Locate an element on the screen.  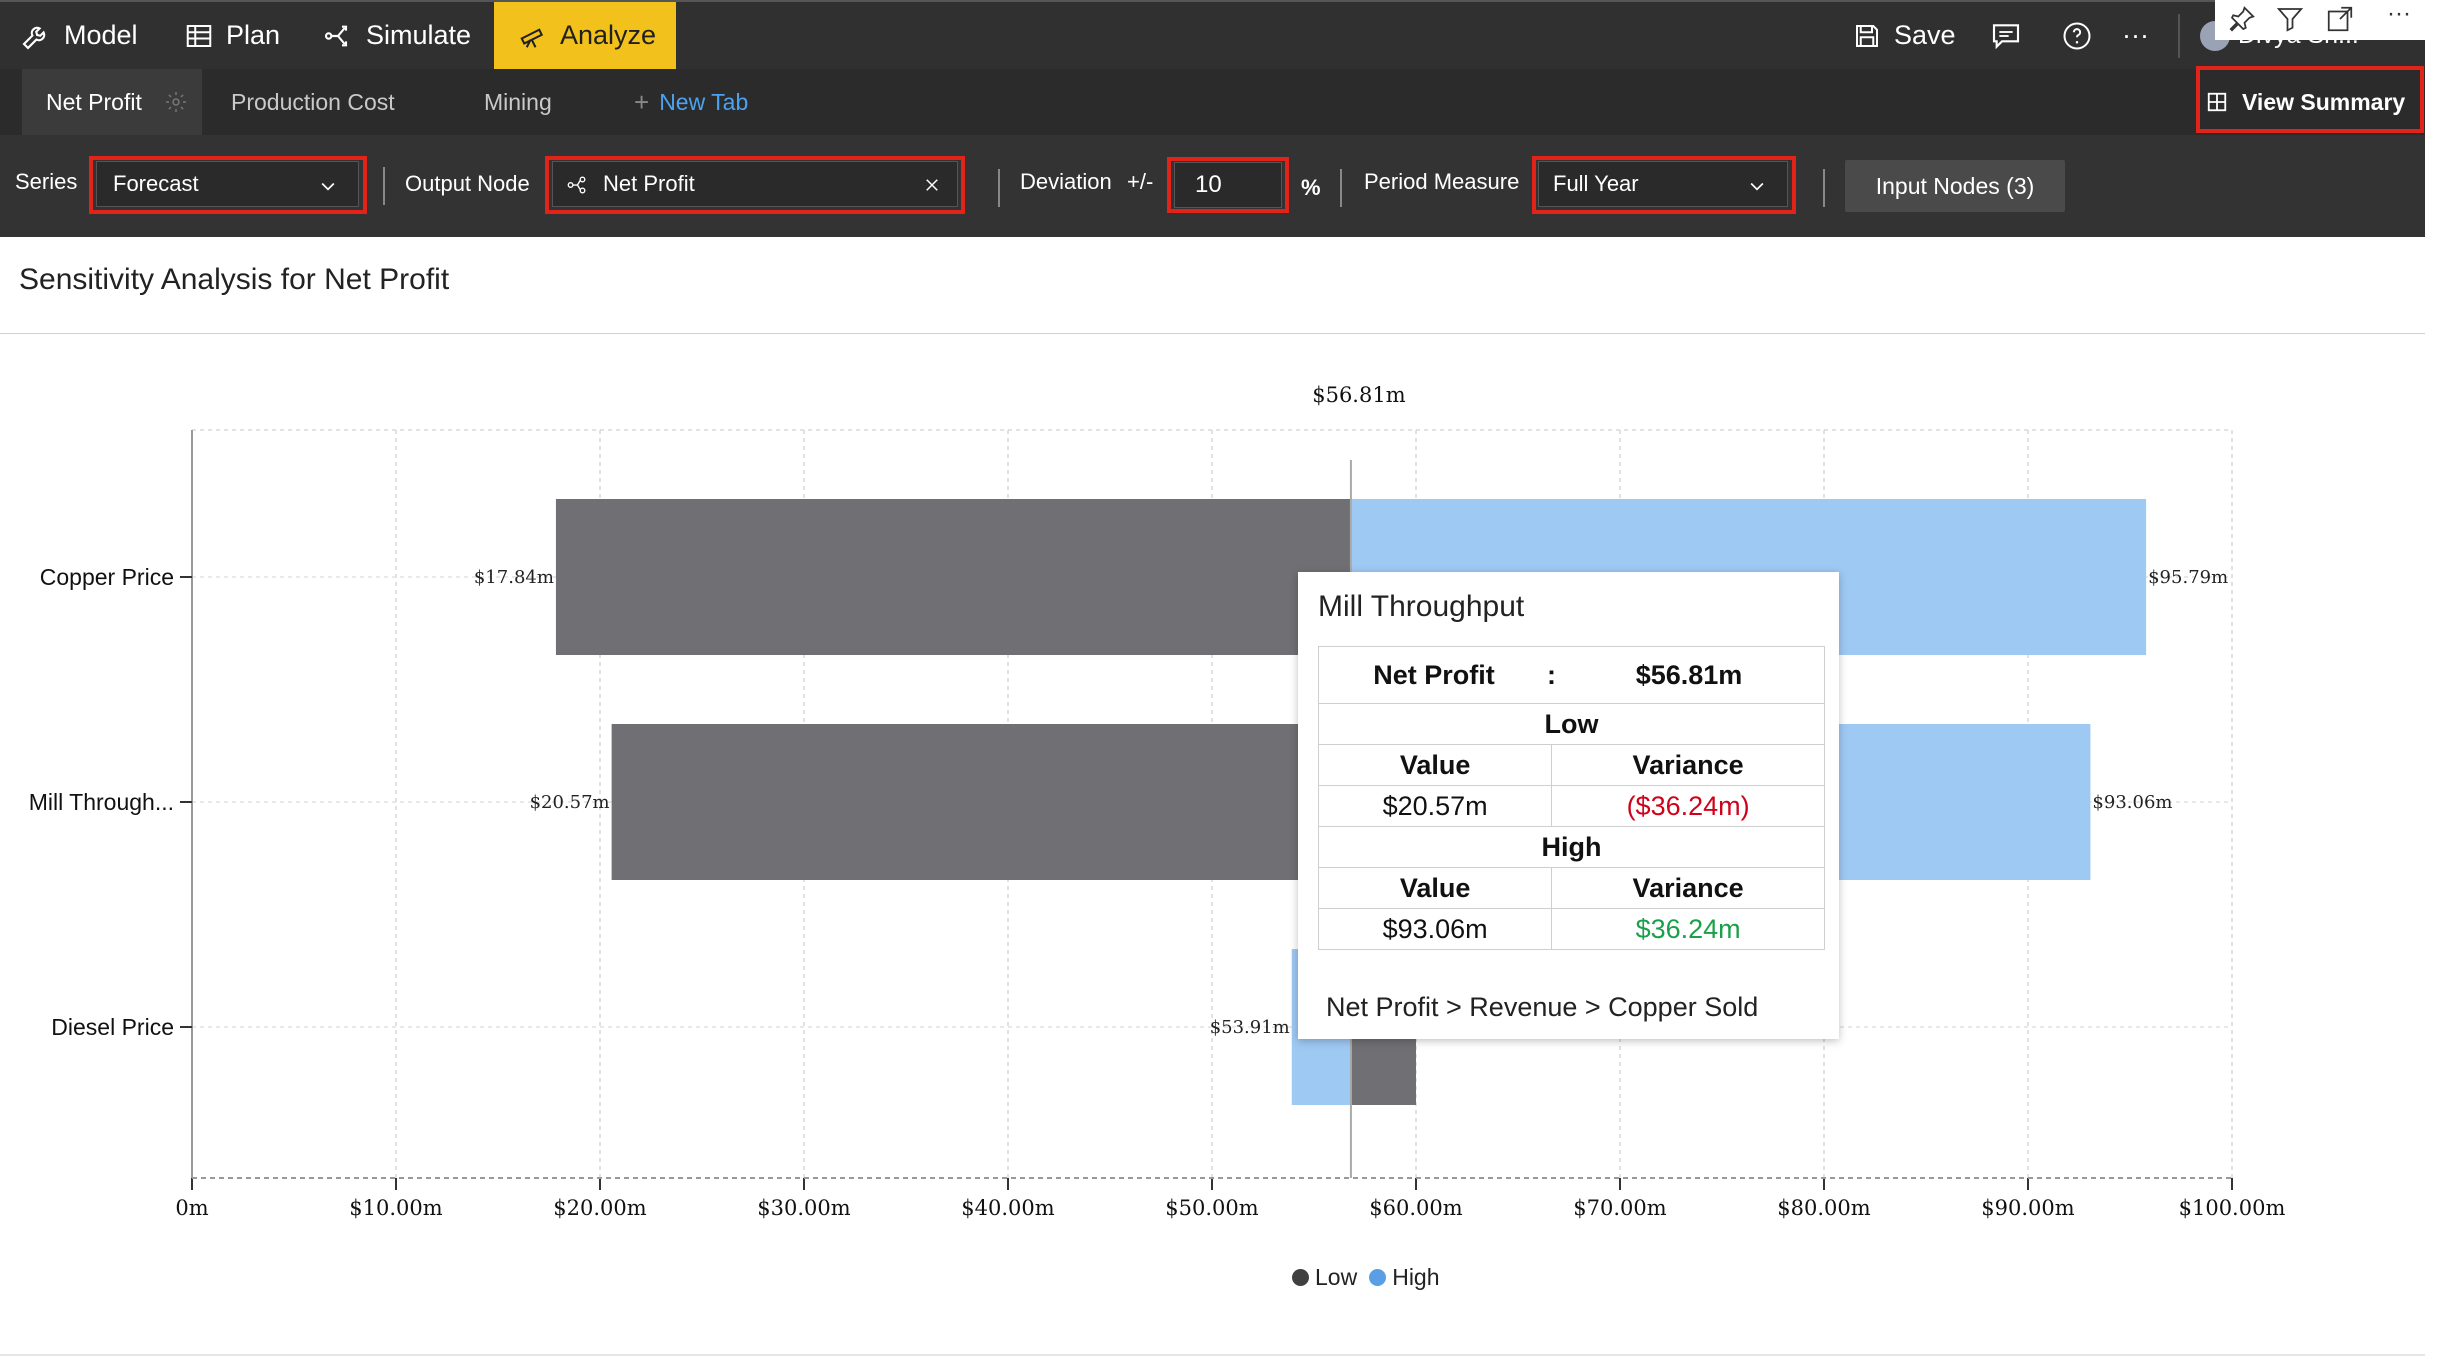
tab-net-profit: Net Profit is located at coordinates (112, 102).